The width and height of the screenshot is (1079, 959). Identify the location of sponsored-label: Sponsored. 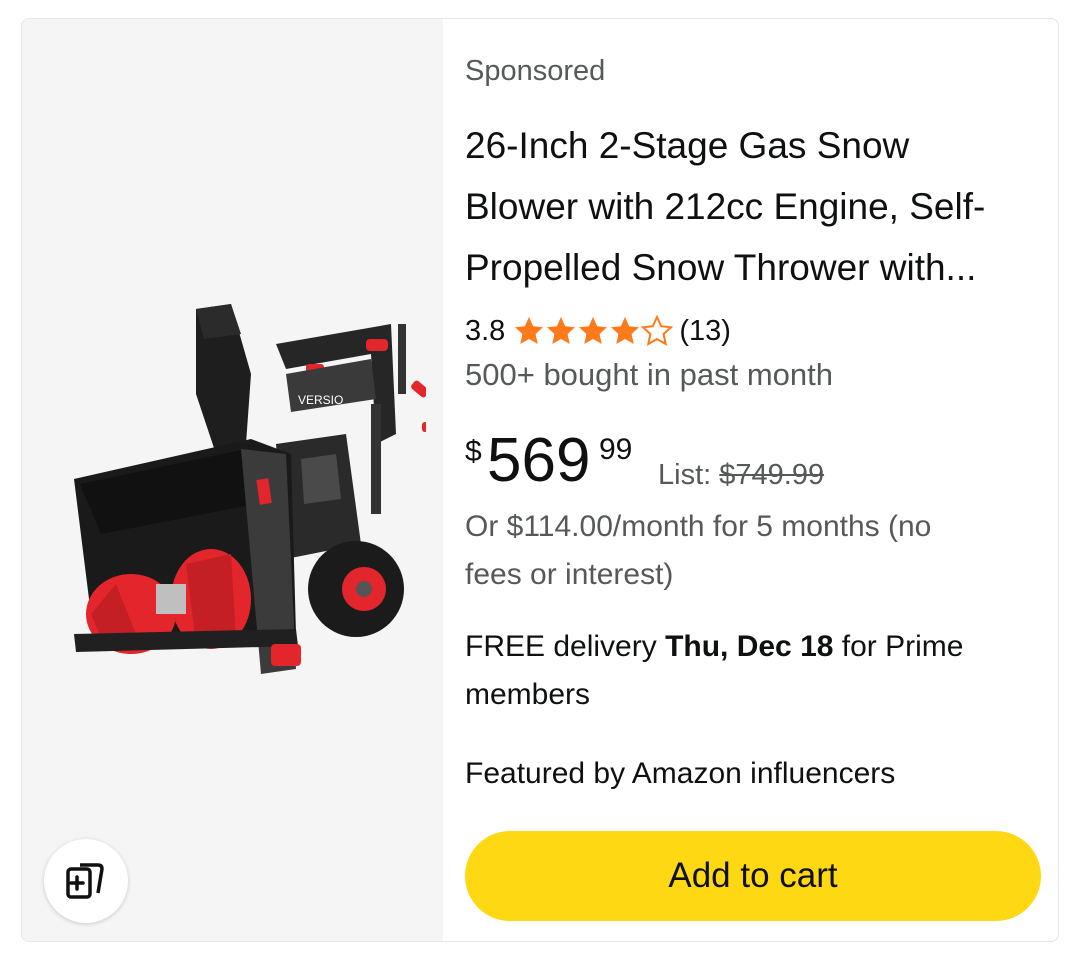
(535, 71).